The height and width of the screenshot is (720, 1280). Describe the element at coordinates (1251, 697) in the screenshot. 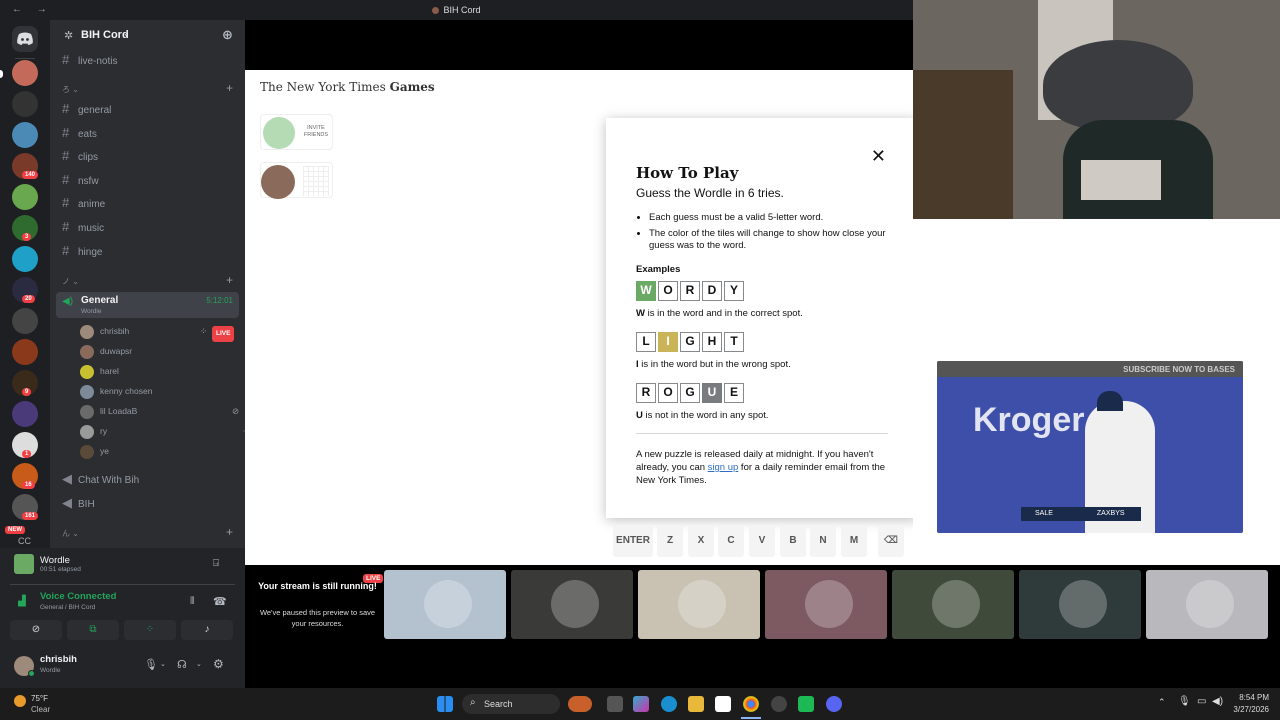

I see `clock-time: 8:54 PM` at that location.